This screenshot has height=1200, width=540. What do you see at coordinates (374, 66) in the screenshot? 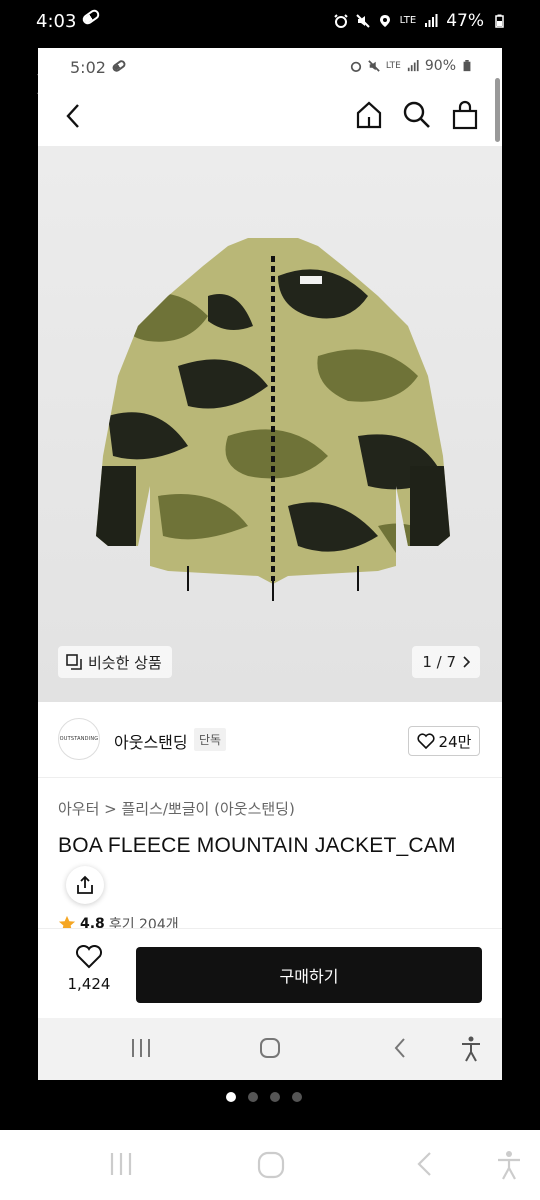
I see `inner-mute-icon` at bounding box center [374, 66].